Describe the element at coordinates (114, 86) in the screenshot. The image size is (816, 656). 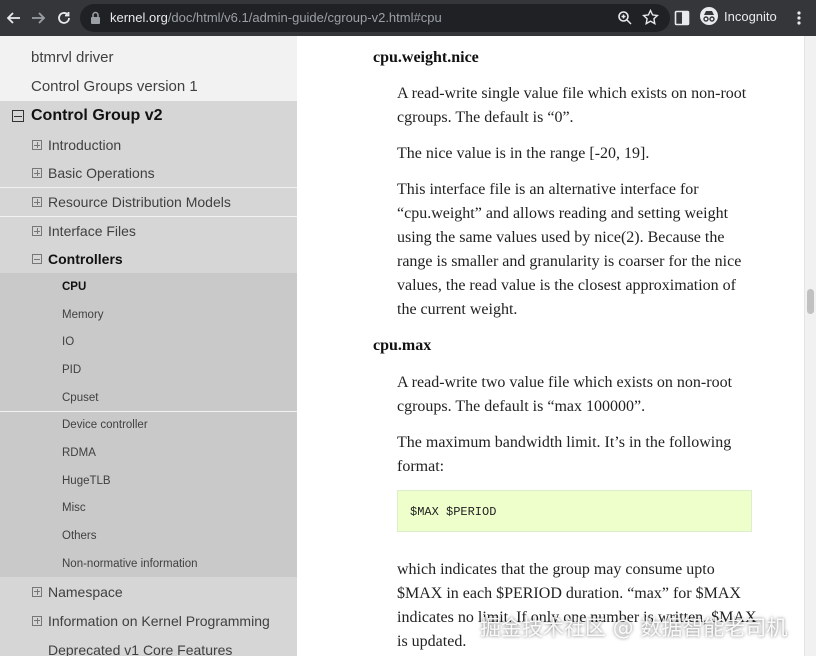
I see `sidebar-item-label: Control Groups version 1` at that location.